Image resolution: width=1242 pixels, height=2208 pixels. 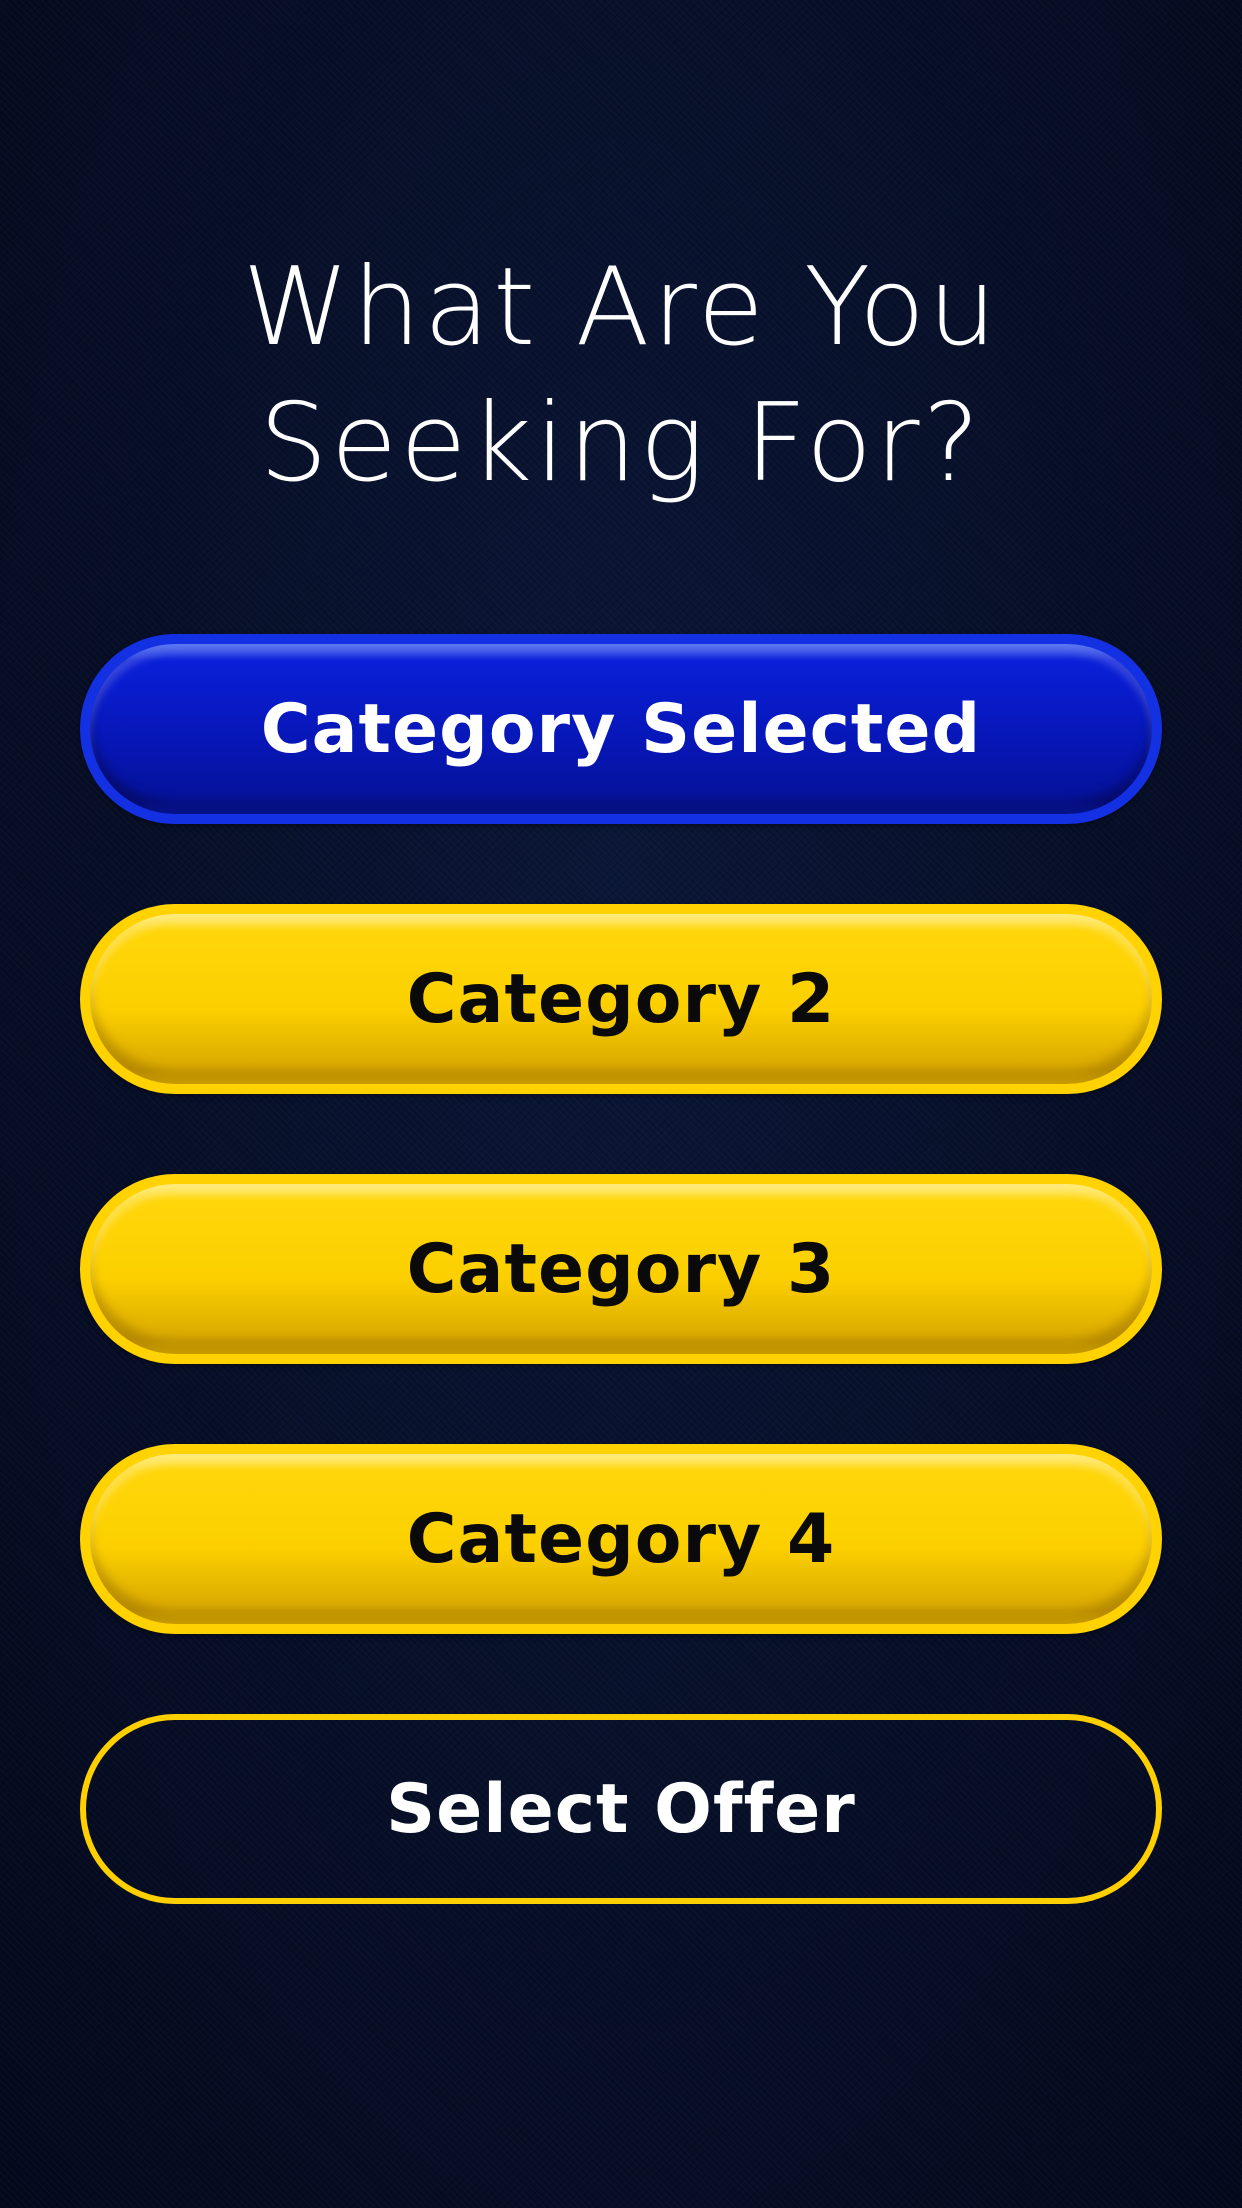 I want to click on page-title-line-2: Seeking For?, so click(x=621, y=443).